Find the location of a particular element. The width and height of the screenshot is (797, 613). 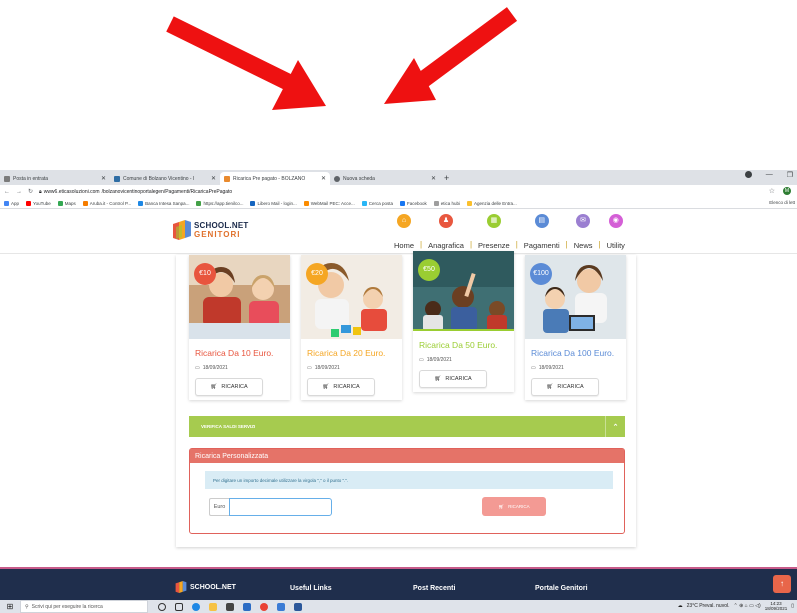

cortana-icon is located at coordinates (162, 606).